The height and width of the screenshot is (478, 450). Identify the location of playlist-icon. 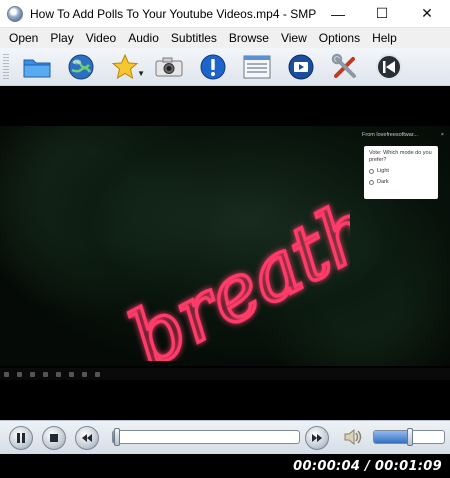
(257, 66).